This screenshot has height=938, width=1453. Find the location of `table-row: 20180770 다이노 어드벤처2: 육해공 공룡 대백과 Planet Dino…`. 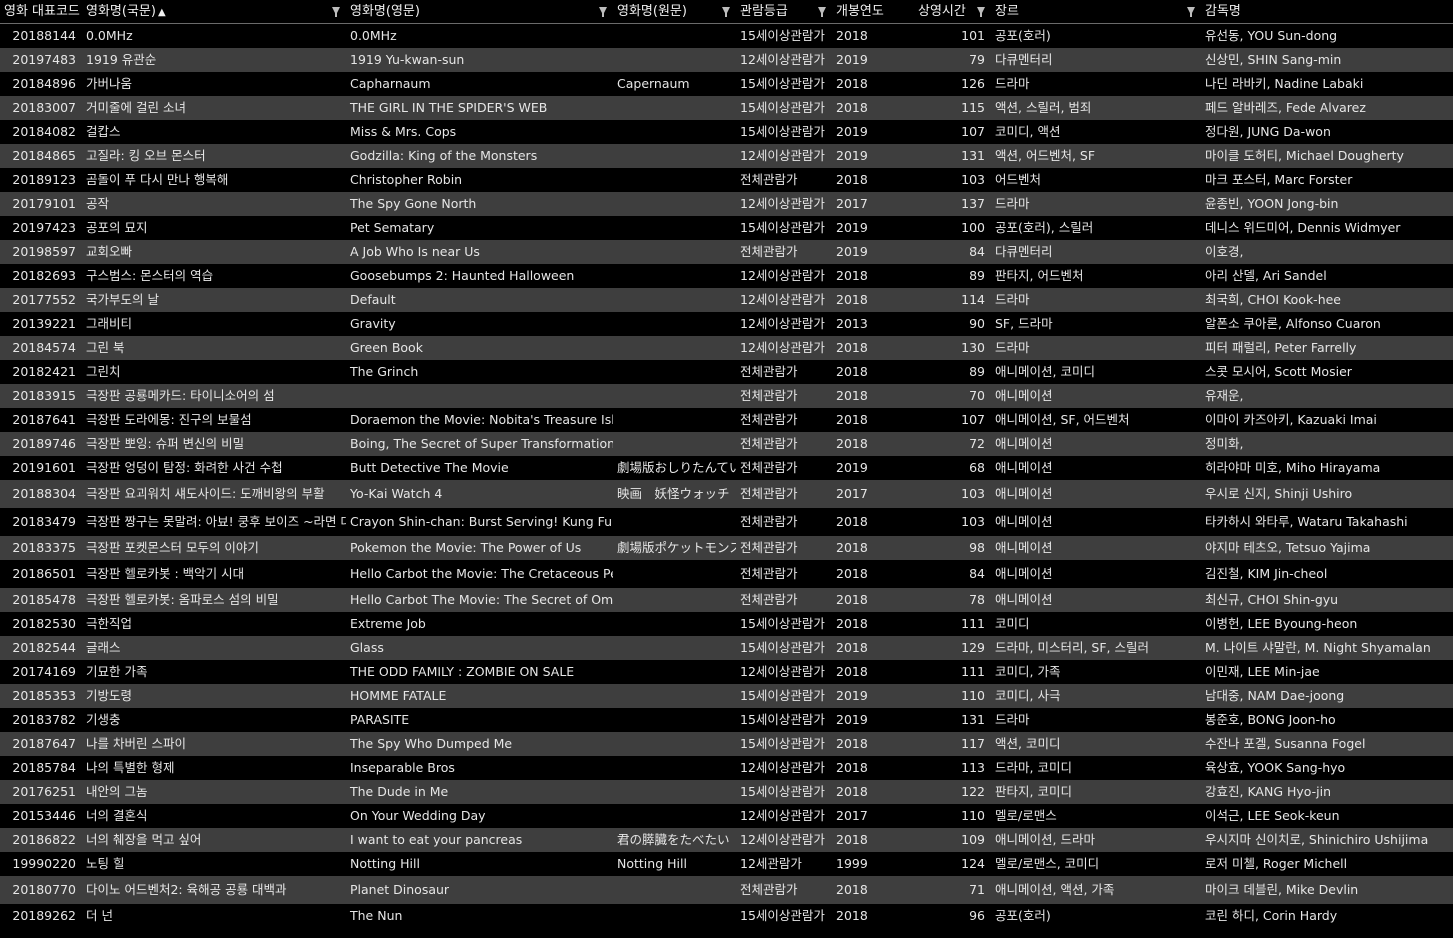

table-row: 20180770 다이노 어드벤처2: 육해공 공룡 대백과 Planet Dino… is located at coordinates (726, 890).